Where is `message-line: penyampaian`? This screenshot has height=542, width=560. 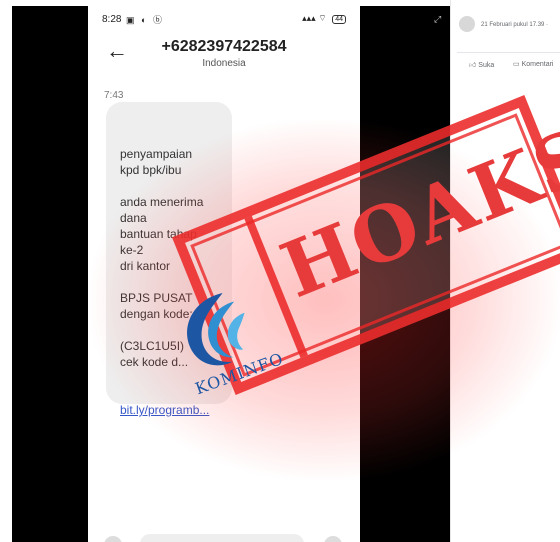
message-line: penyampaian is located at coordinates (156, 154).